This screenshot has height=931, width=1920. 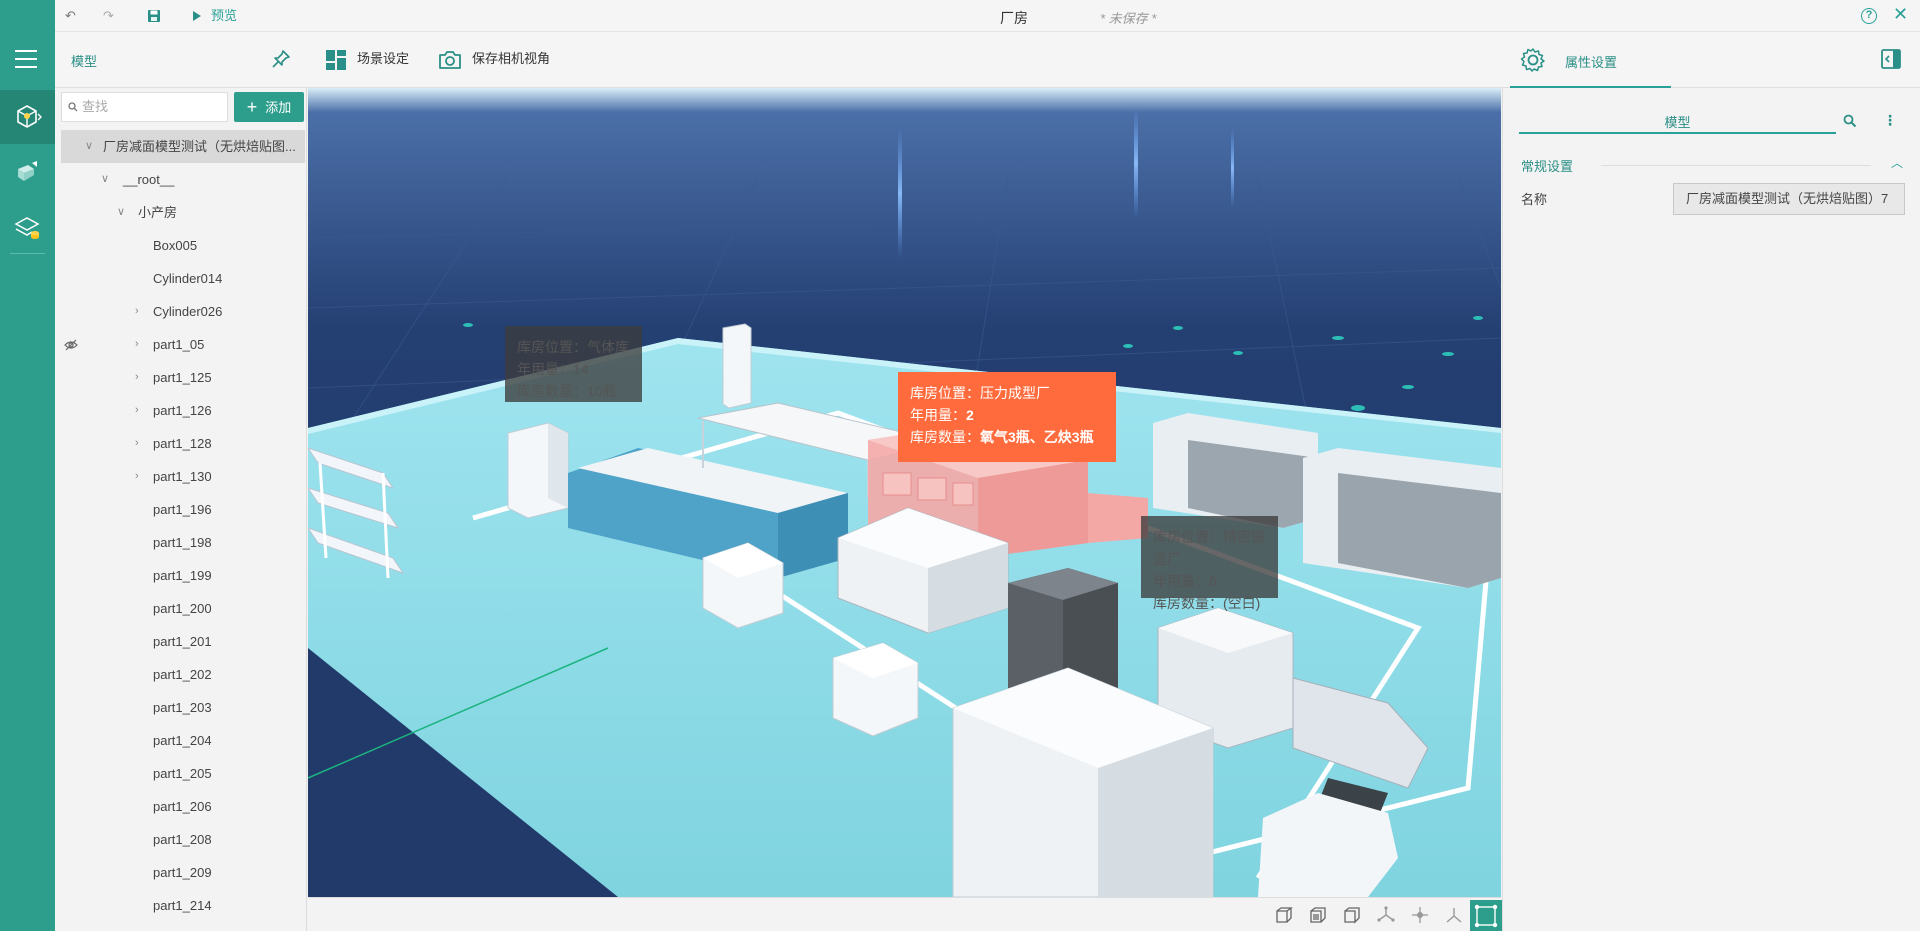 I want to click on add-label: 添加, so click(x=278, y=107).